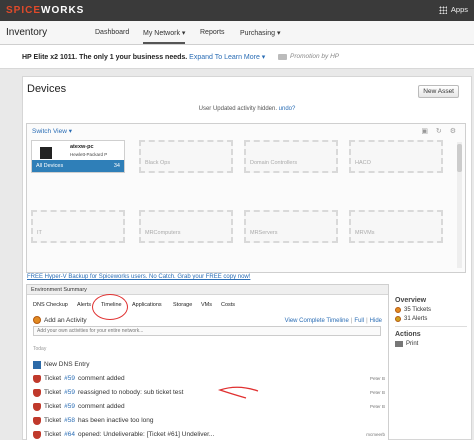 The height and width of the screenshot is (440, 474). I want to click on overview-title: Overview, so click(411, 300).